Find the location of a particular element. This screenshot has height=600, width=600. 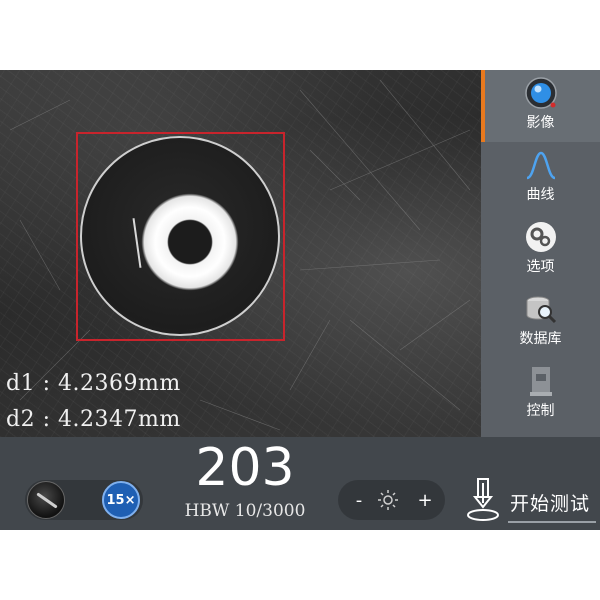

gears-icon is located at coordinates (541, 237).